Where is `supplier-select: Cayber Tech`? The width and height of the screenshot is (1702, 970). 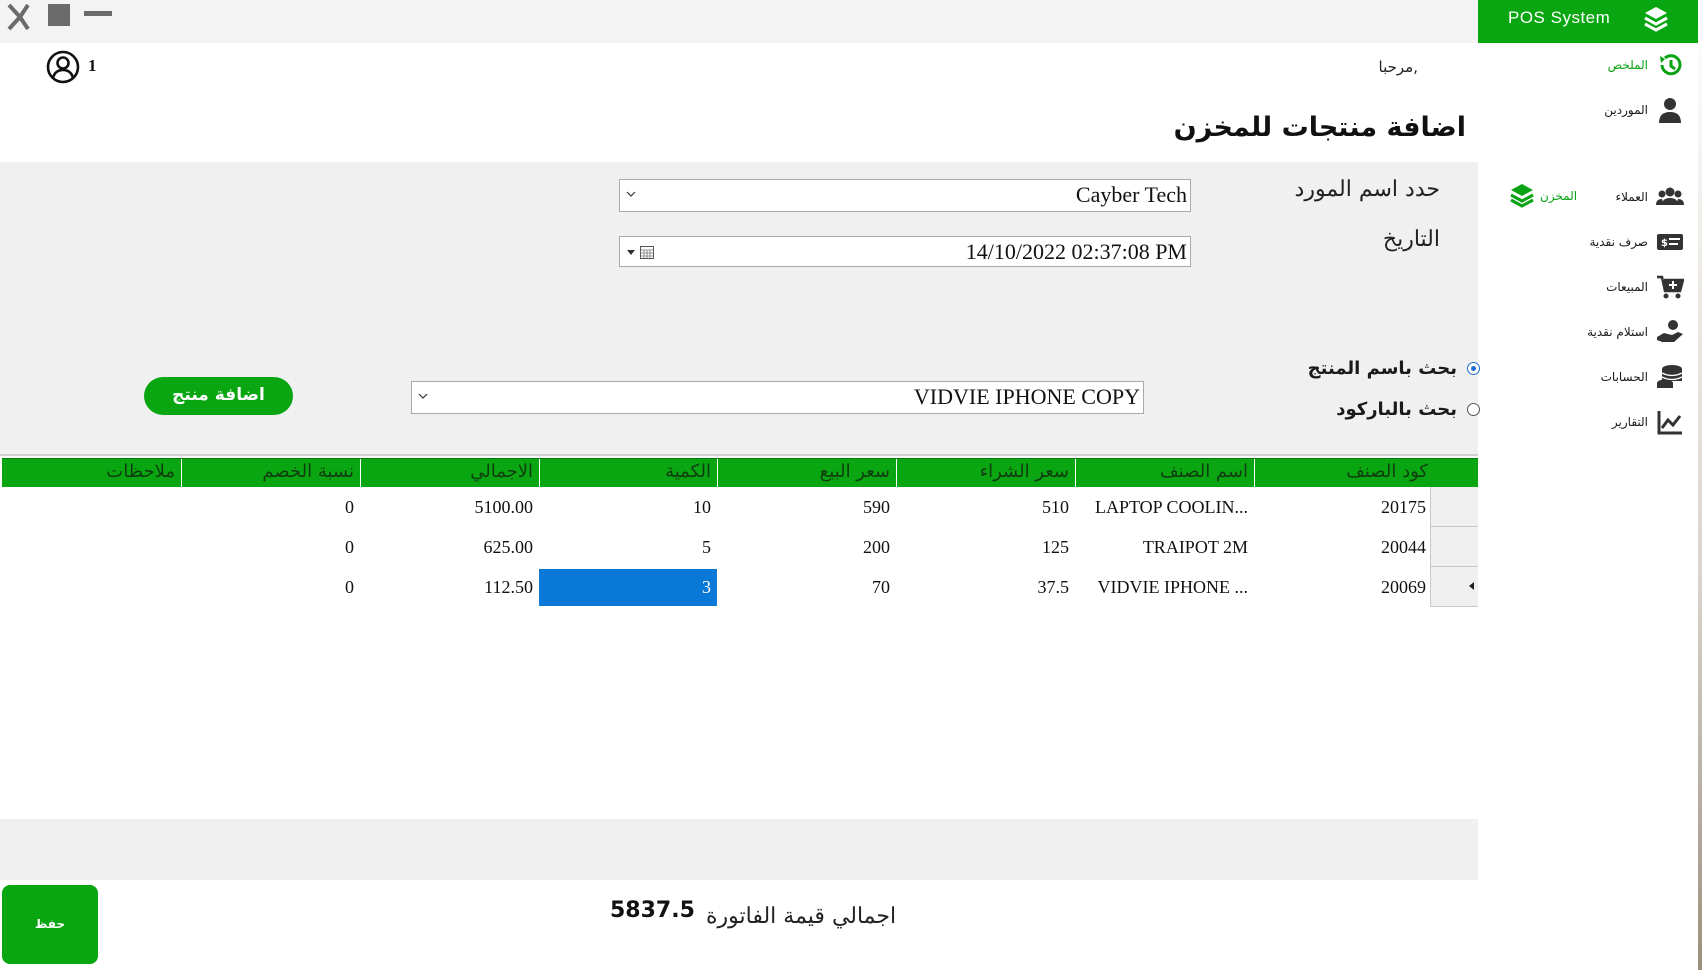
supplier-select: Cayber Tech is located at coordinates (905, 195).